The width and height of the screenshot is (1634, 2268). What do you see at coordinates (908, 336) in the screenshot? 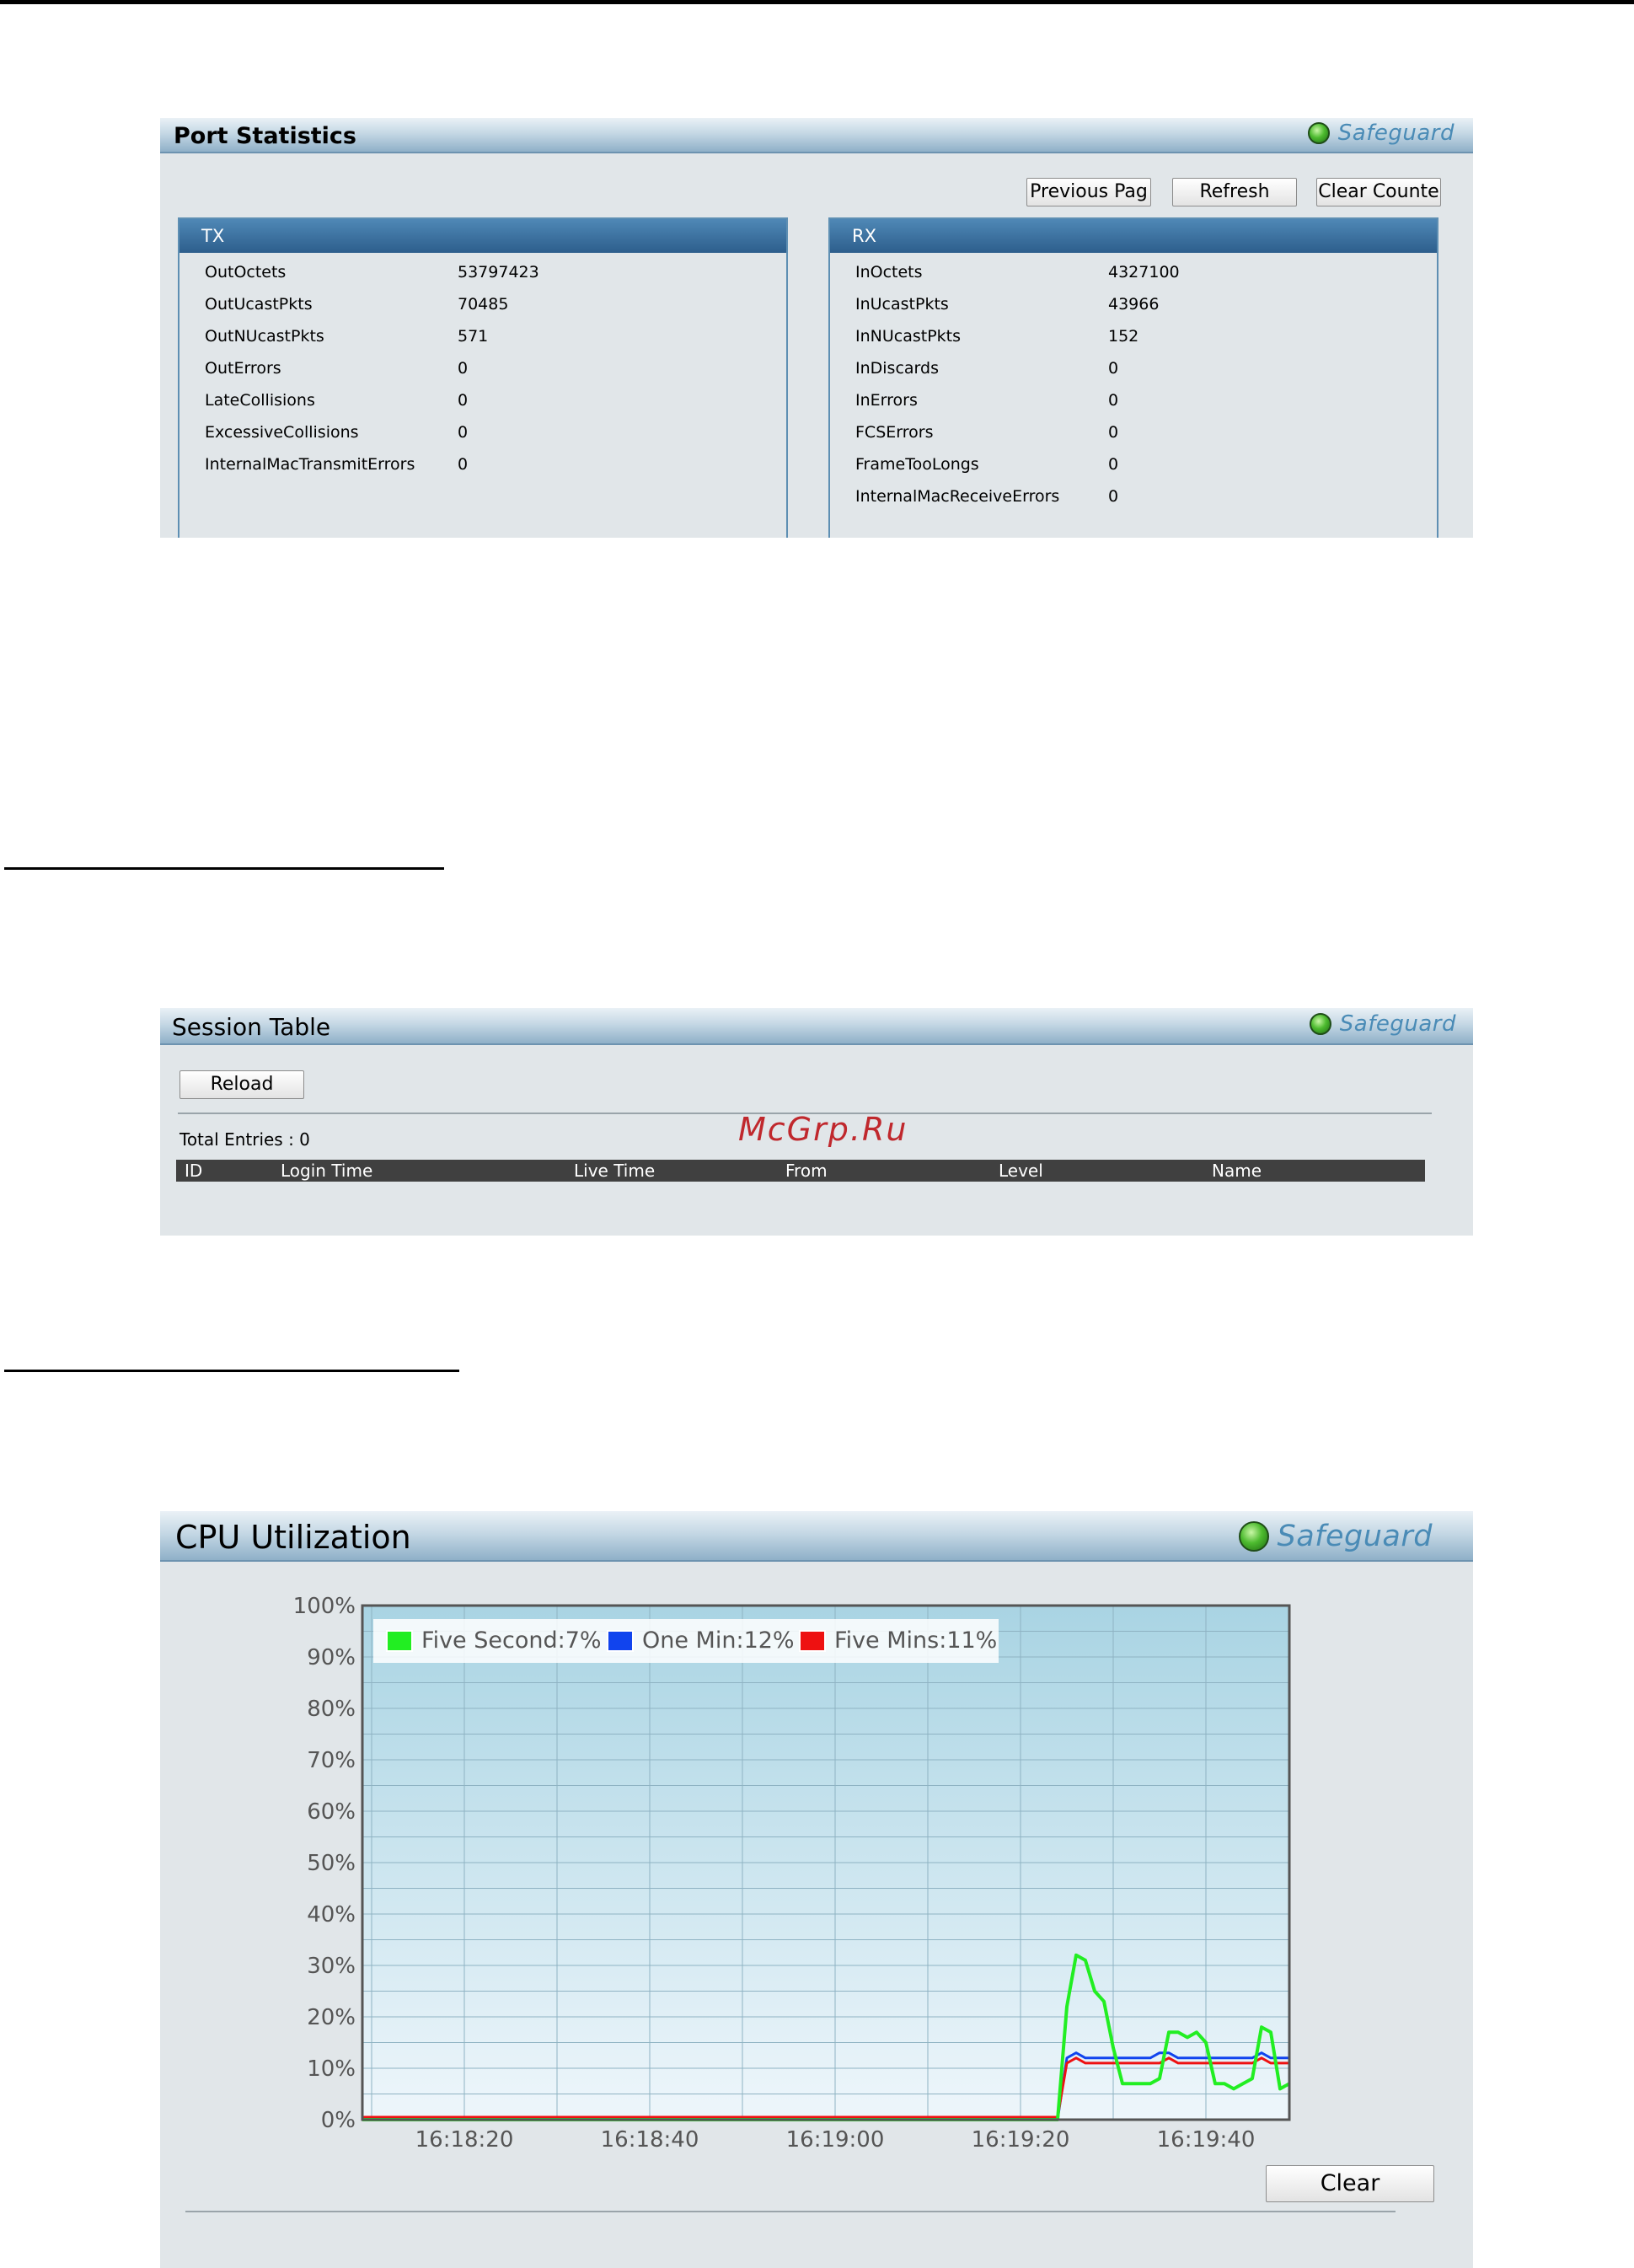
I see `stat-name: InNUcastPkts` at bounding box center [908, 336].